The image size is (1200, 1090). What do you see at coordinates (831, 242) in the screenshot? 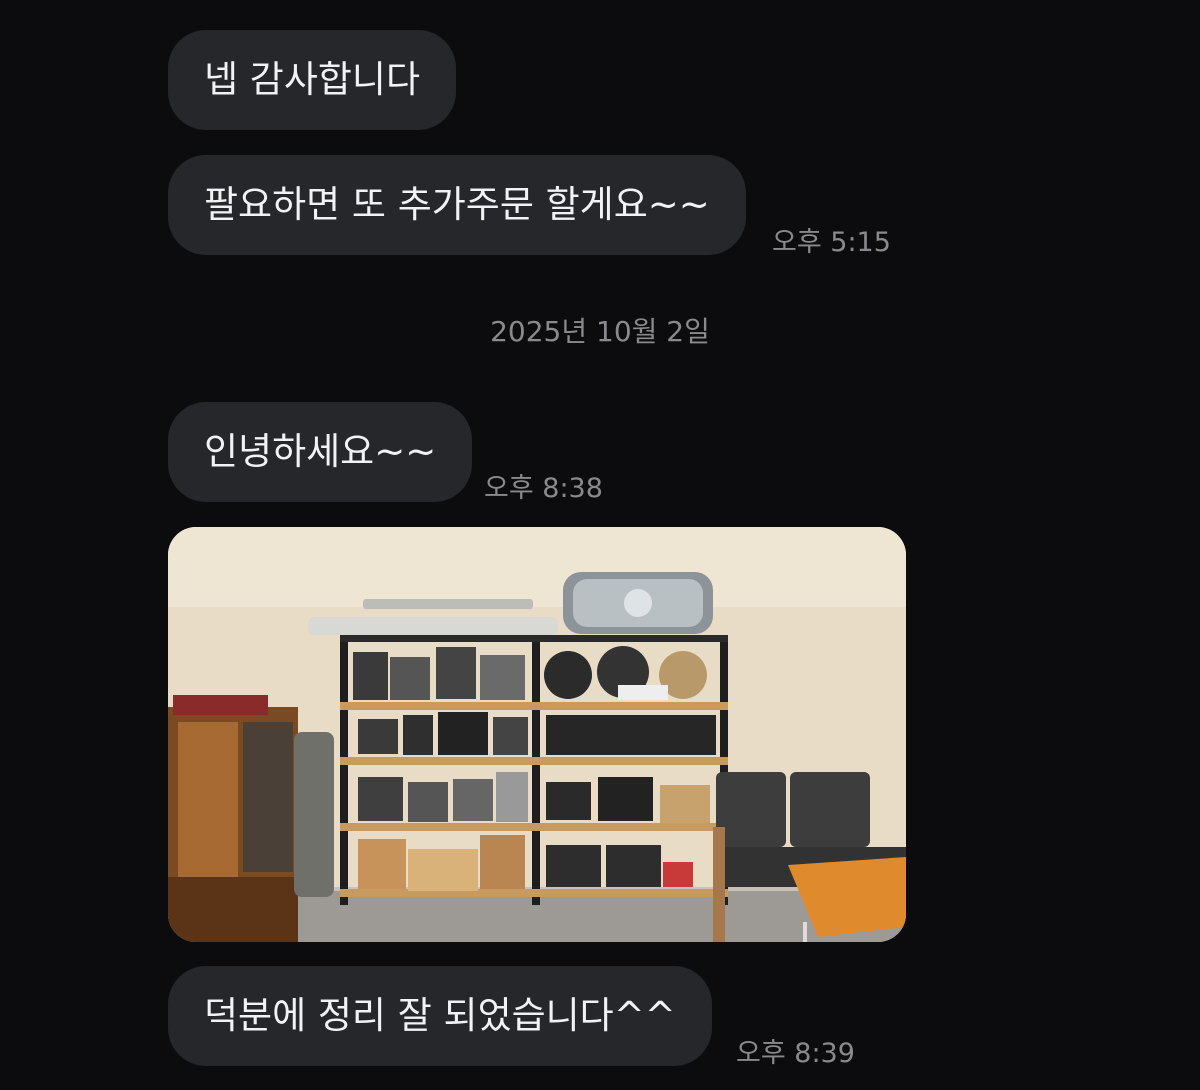
I see `message-timestamp: 오후 5:15` at bounding box center [831, 242].